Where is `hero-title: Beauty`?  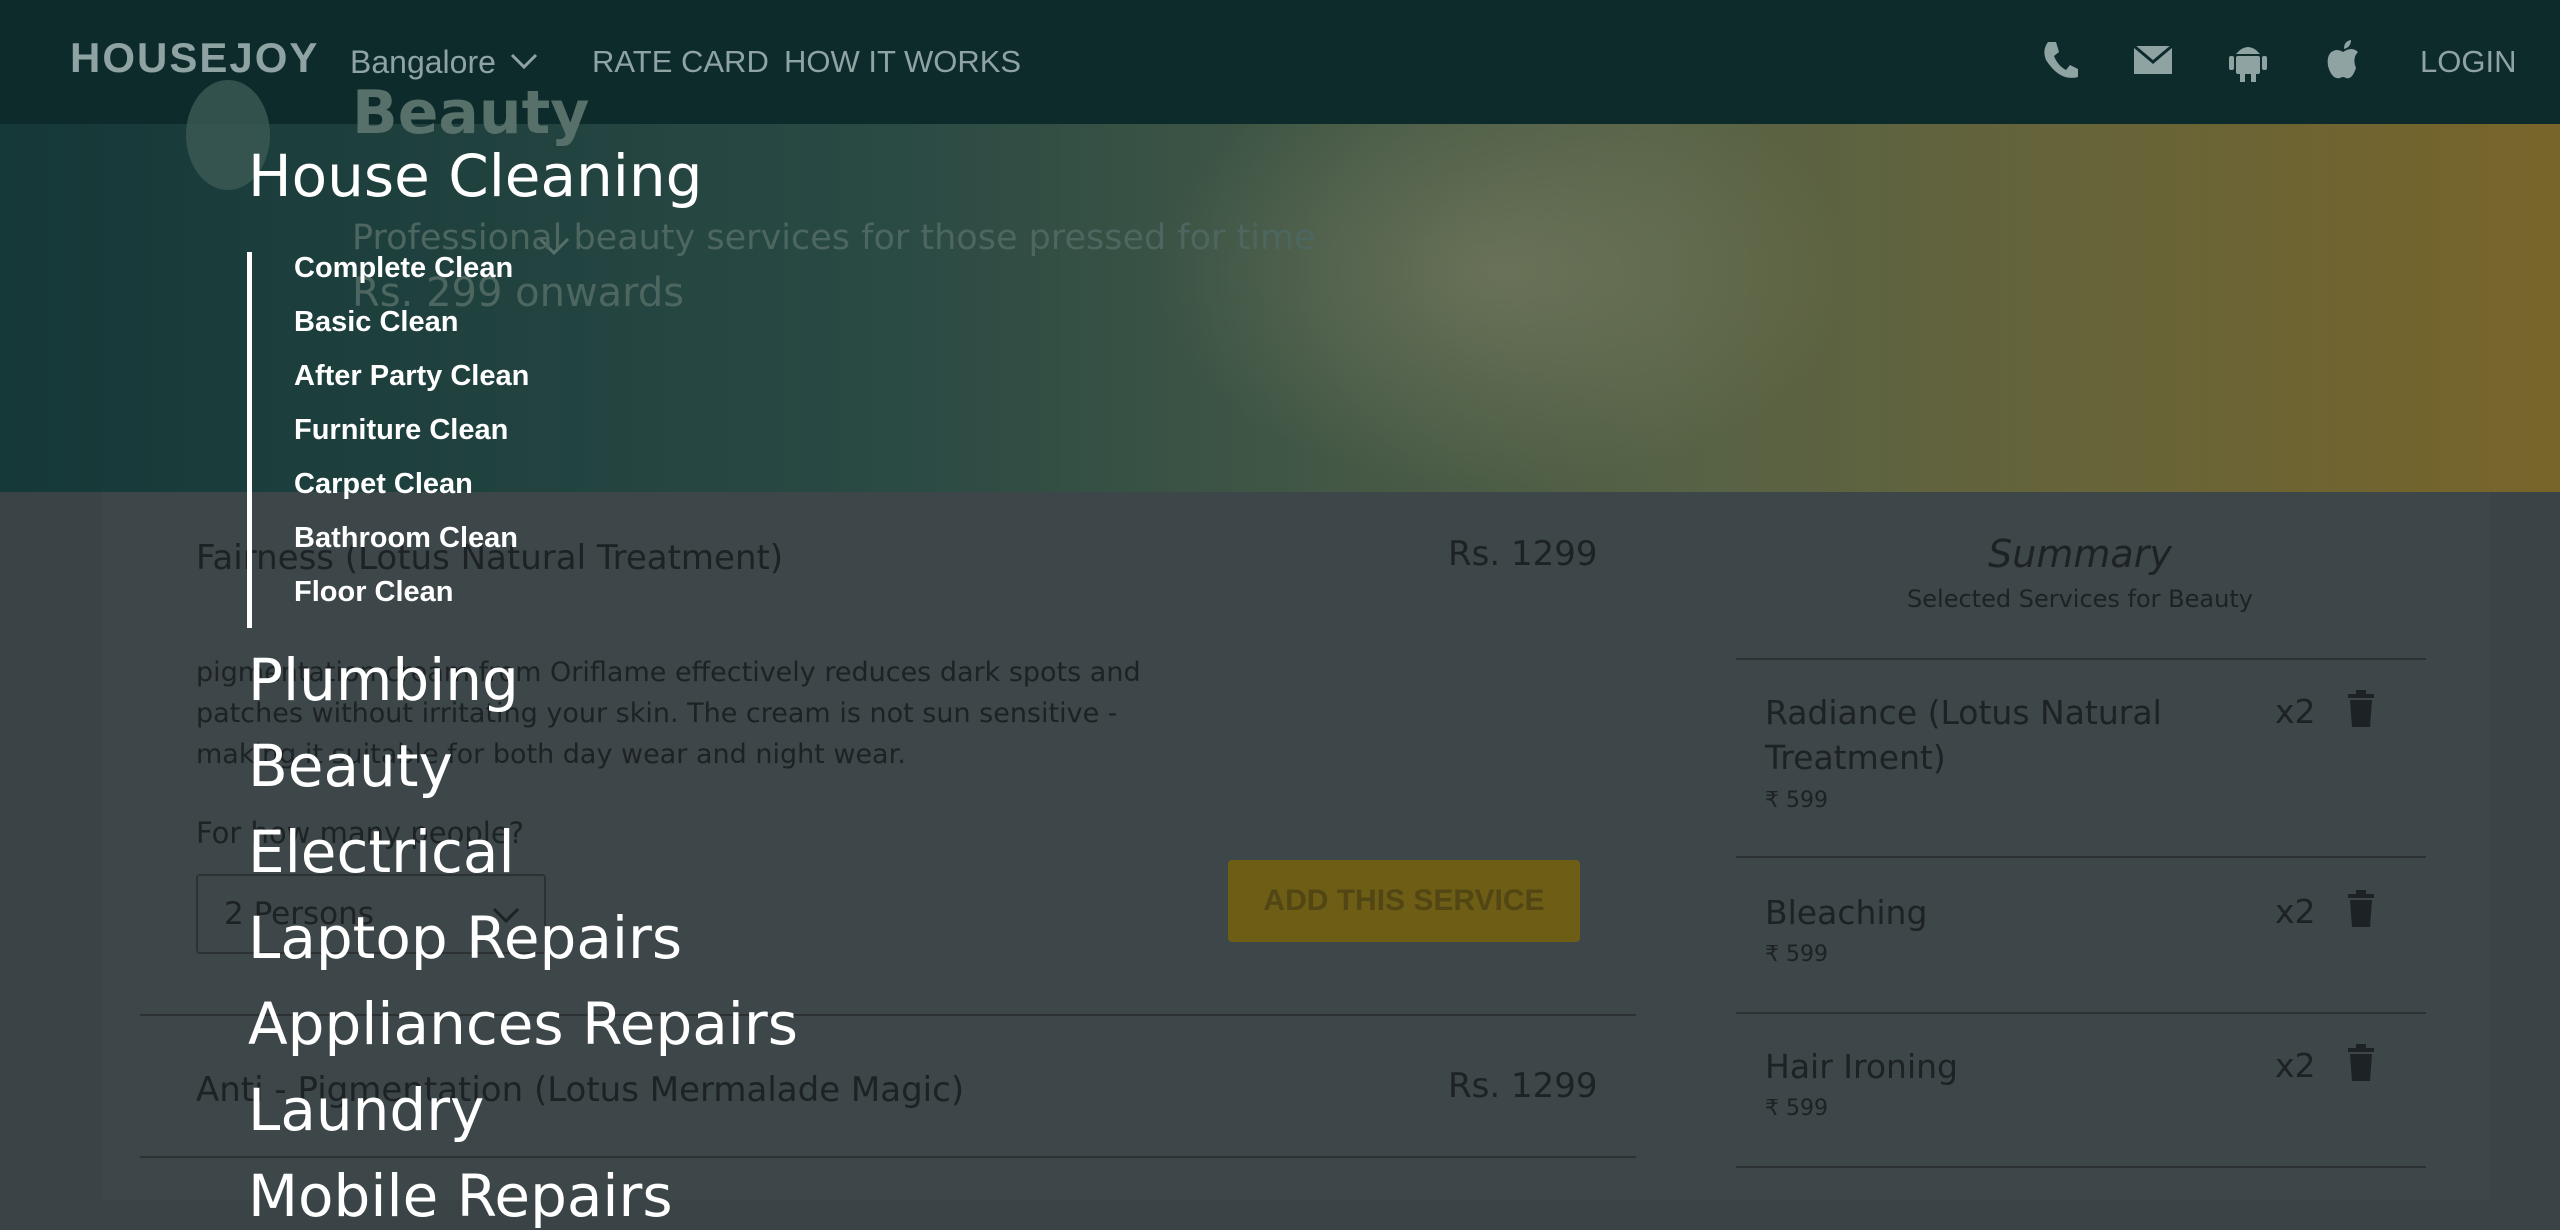 hero-title: Beauty is located at coordinates (471, 113).